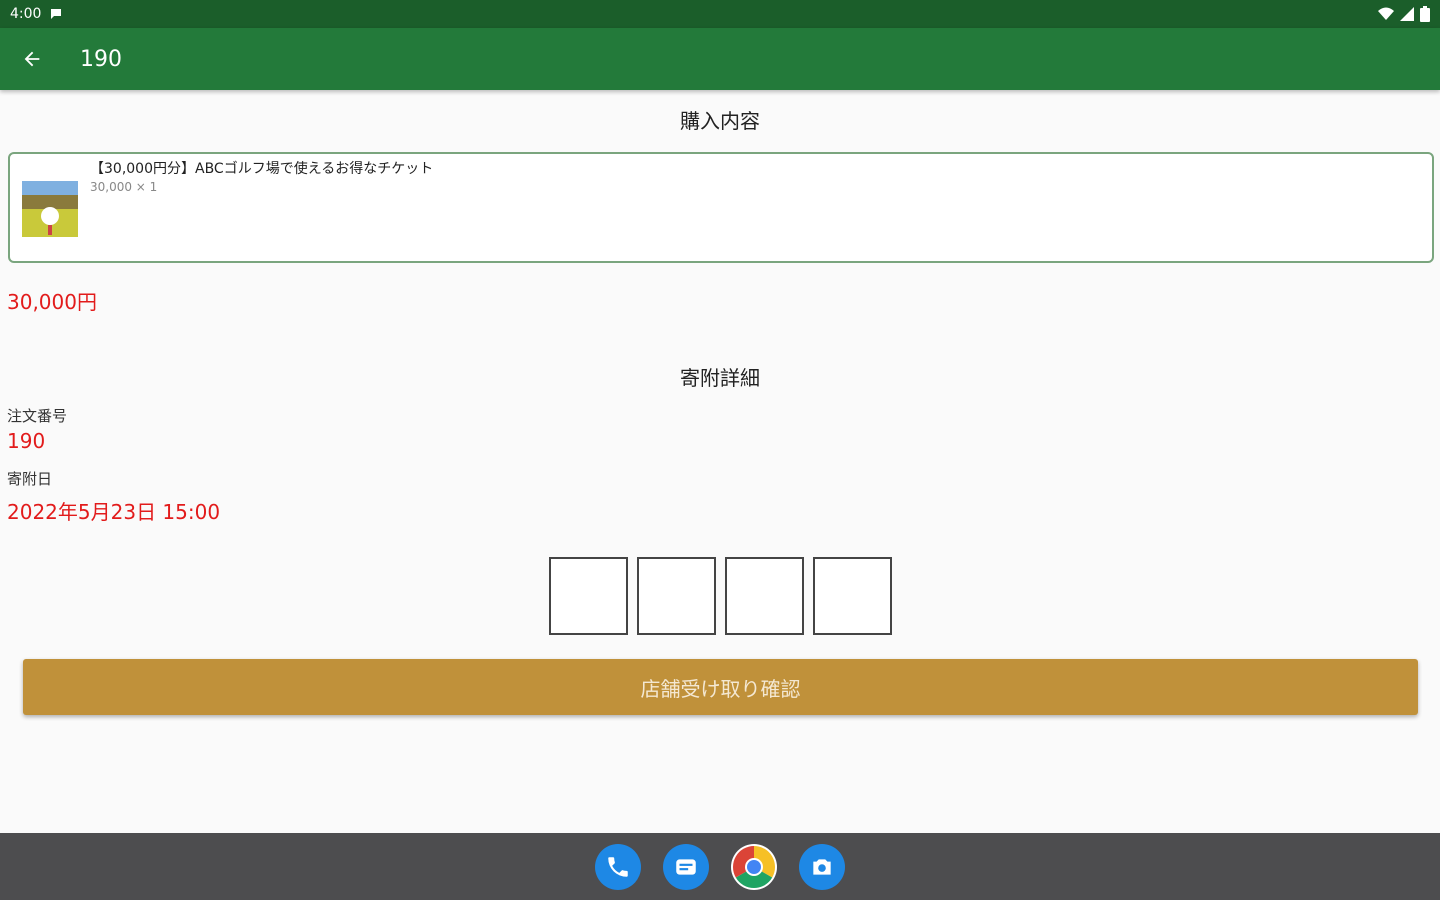  Describe the element at coordinates (720, 121) in the screenshot. I see `purchase-section-title: 購入内容` at that location.